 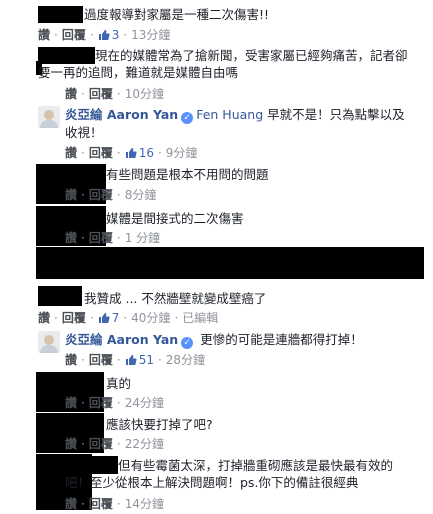 I want to click on like-count: 16, so click(x=139, y=153).